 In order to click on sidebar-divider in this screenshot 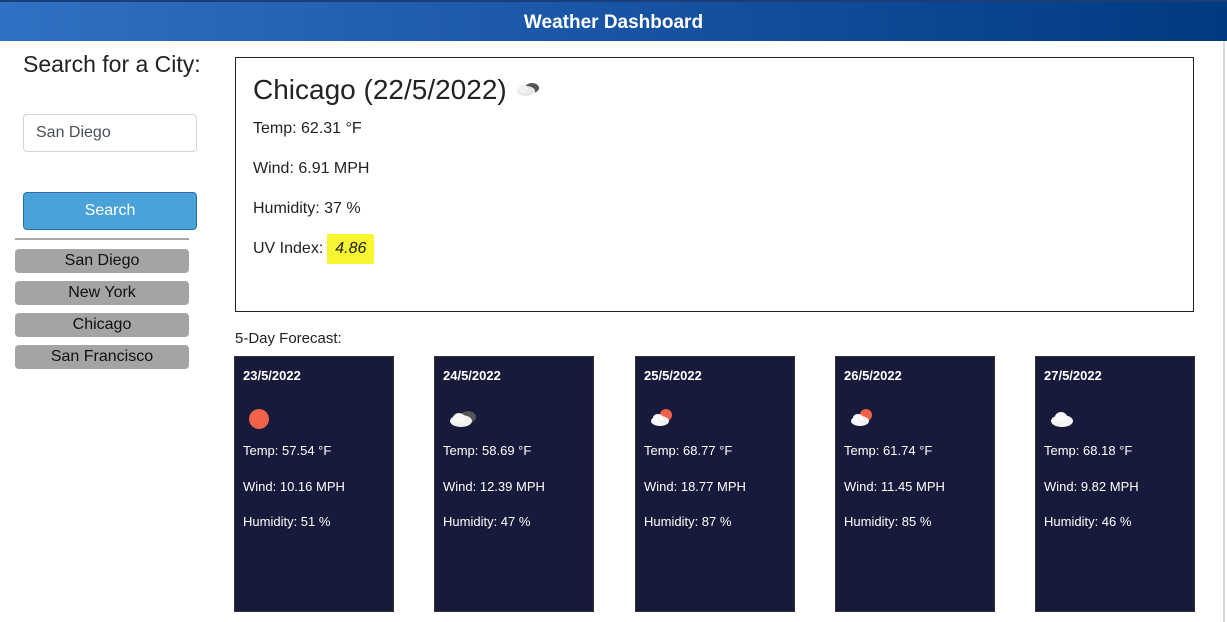, I will do `click(102, 239)`.